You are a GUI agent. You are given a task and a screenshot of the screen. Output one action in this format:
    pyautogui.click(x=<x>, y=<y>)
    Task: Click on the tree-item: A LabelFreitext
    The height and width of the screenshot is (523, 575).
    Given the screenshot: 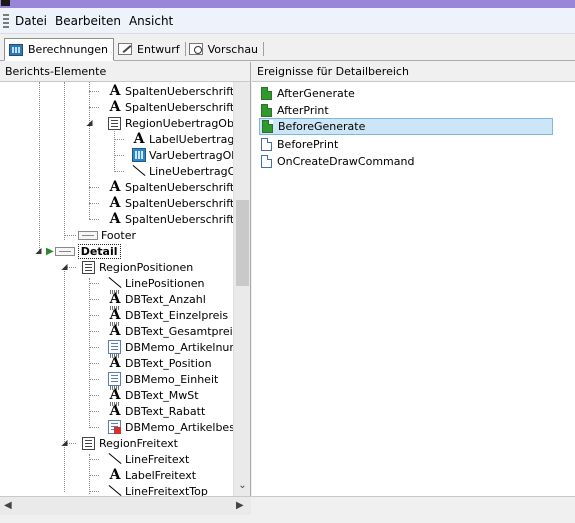 What is the action you would take?
    pyautogui.click(x=152, y=475)
    